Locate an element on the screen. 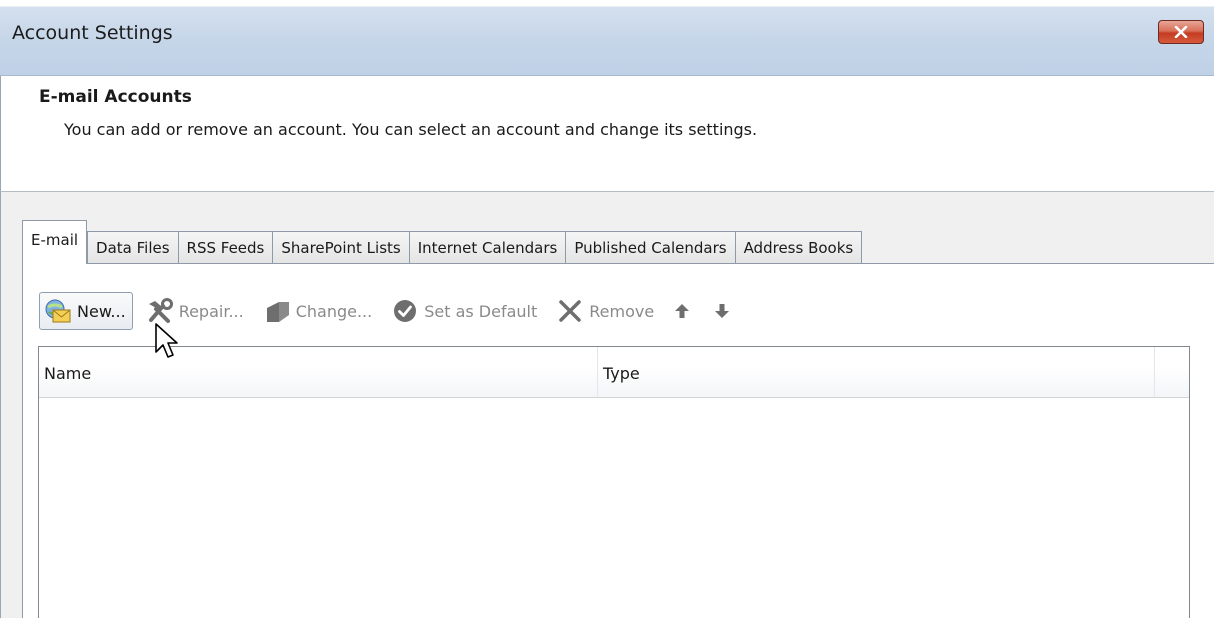  tab-address-books: Address Books is located at coordinates (798, 247).